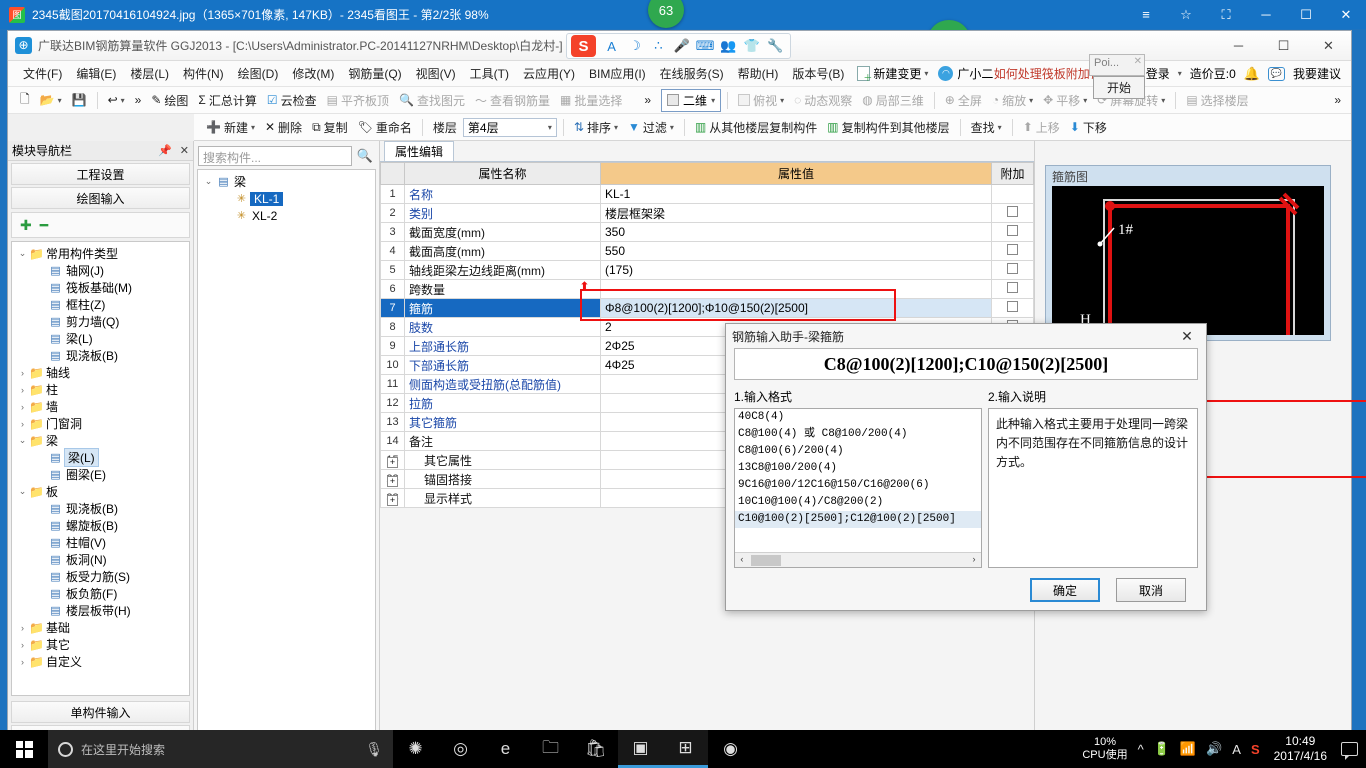 Image resolution: width=1366 pixels, height=768 pixels. I want to click on green-app-icon: ◉, so click(730, 749).